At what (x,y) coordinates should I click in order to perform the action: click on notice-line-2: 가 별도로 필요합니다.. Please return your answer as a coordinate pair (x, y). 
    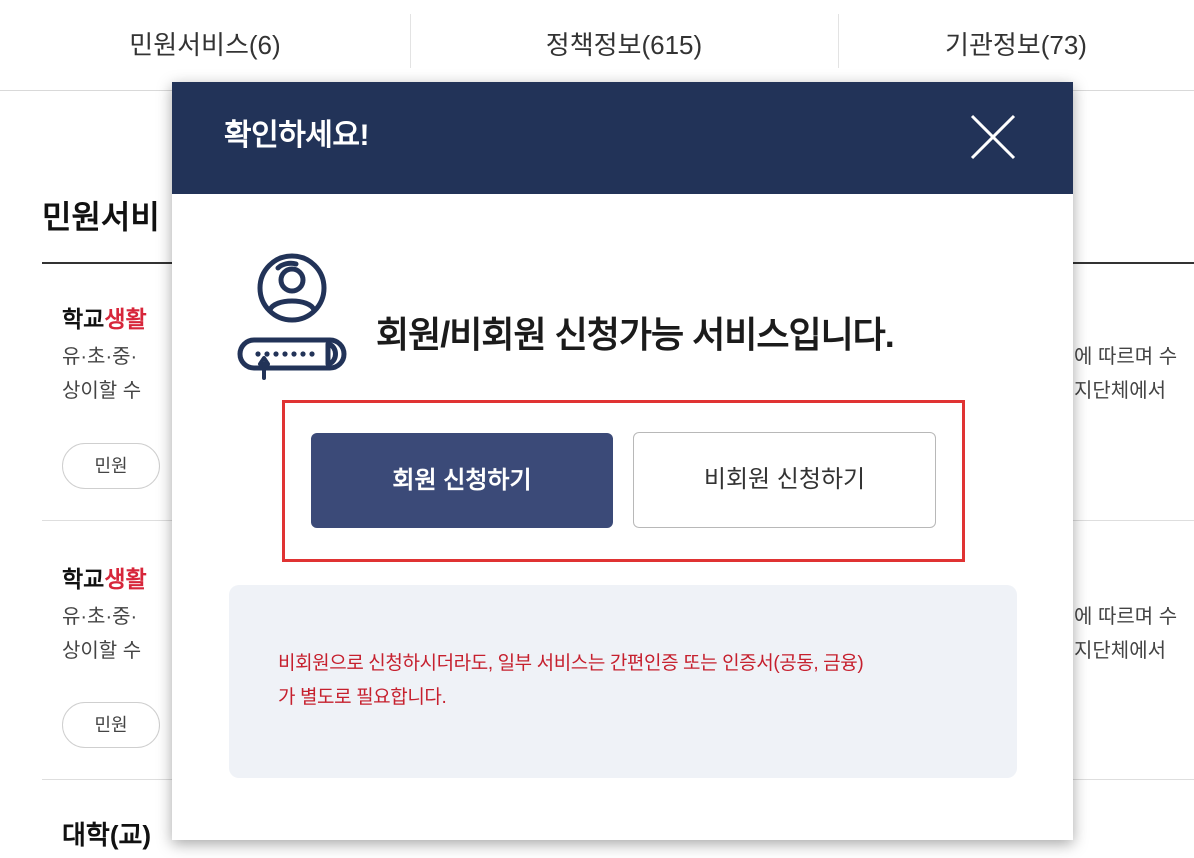
    Looking at the image, I should click on (362, 697).